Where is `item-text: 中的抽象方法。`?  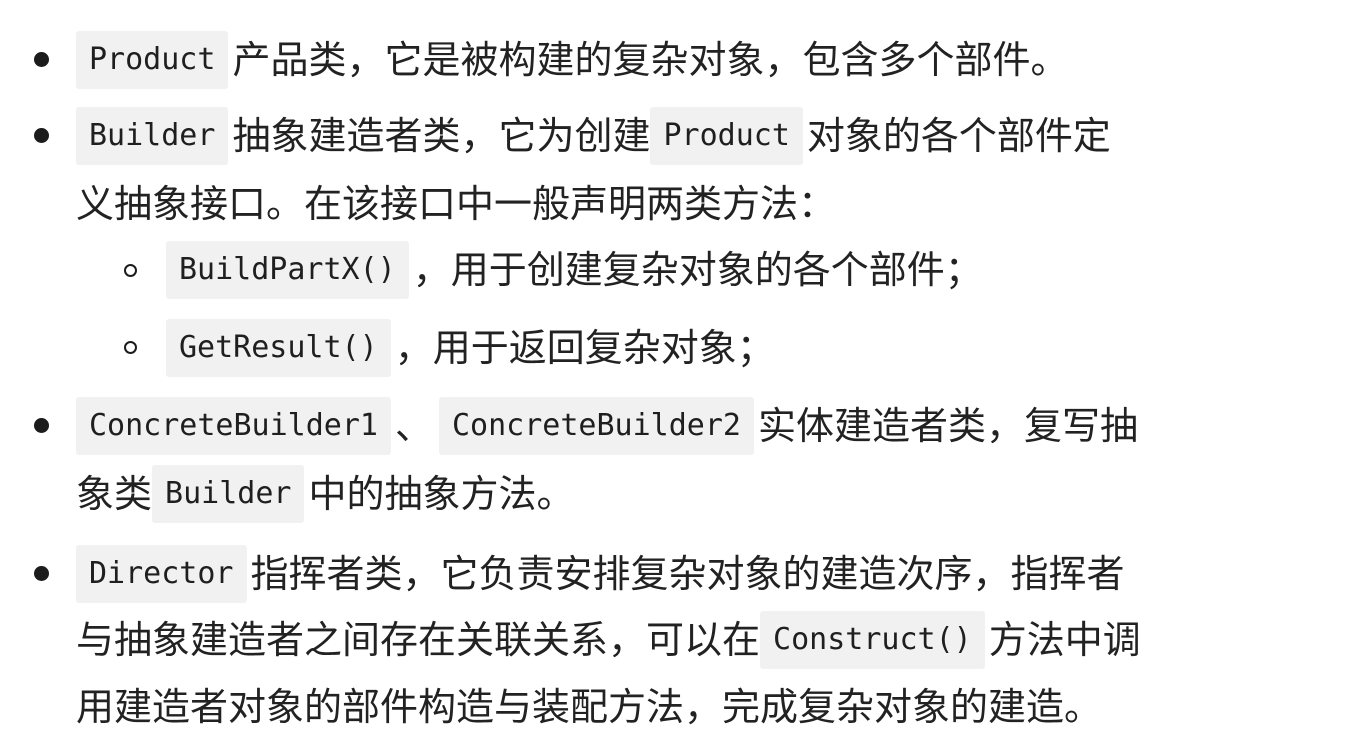
item-text: 中的抽象方法。 is located at coordinates (441, 494).